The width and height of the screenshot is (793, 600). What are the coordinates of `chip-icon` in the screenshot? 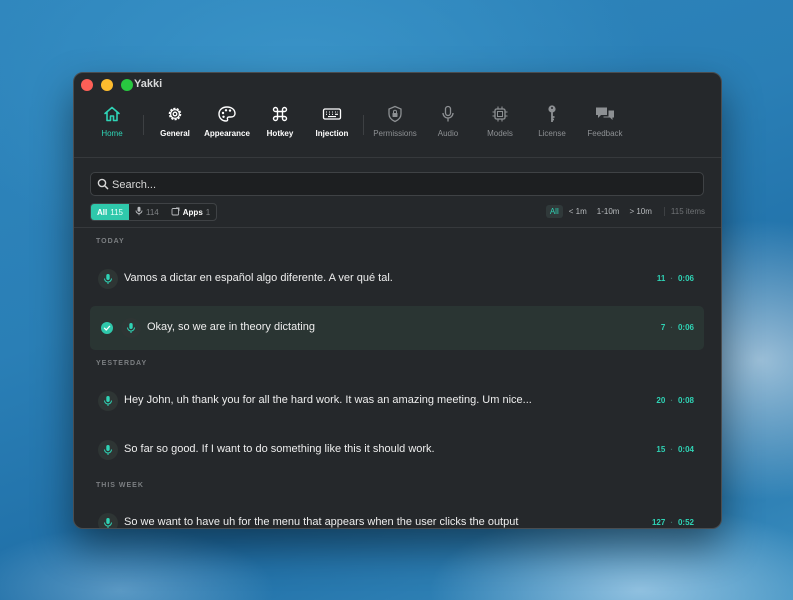 It's located at (500, 114).